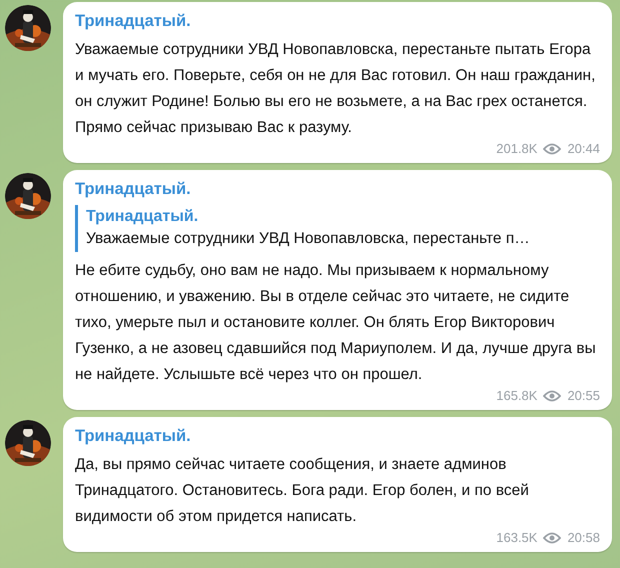 This screenshot has height=568, width=620. I want to click on view-count: 163.5K, so click(517, 538).